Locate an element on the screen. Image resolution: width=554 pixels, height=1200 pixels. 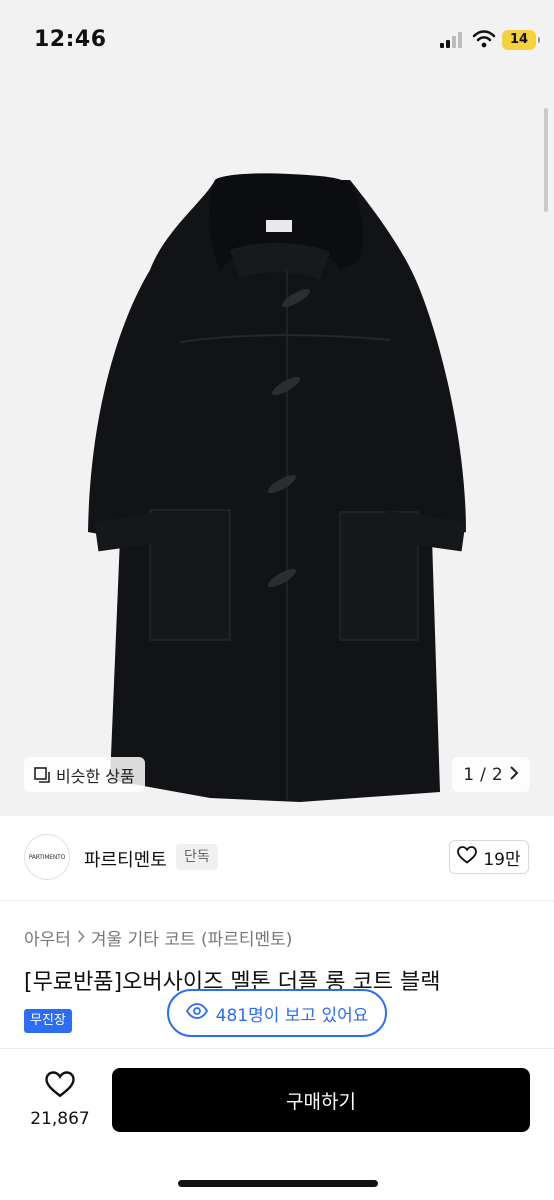
viewer-count-text: 481명이 보고 있어요 is located at coordinates (292, 1015).